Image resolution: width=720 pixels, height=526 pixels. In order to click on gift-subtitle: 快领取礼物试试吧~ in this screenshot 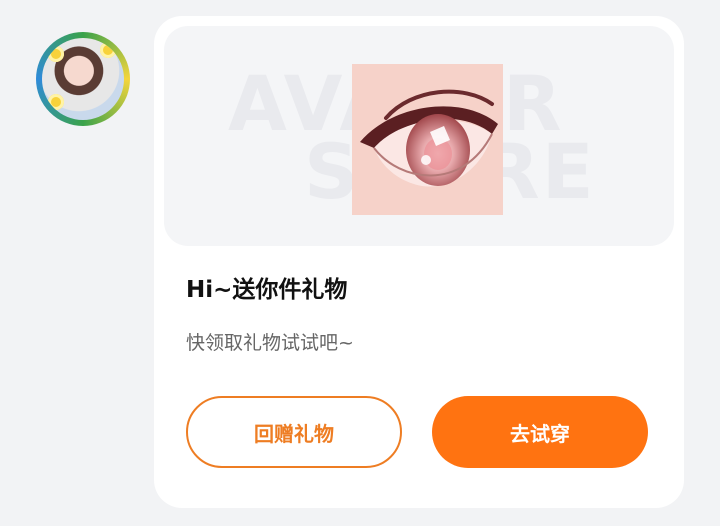, I will do `click(270, 343)`.